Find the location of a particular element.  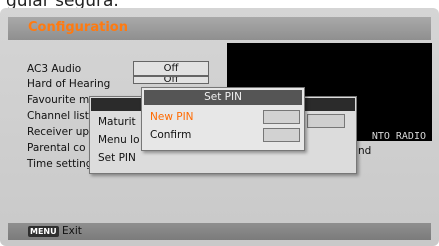

setting-label-ac3-audio: AC3 Audio is located at coordinates (54, 69).